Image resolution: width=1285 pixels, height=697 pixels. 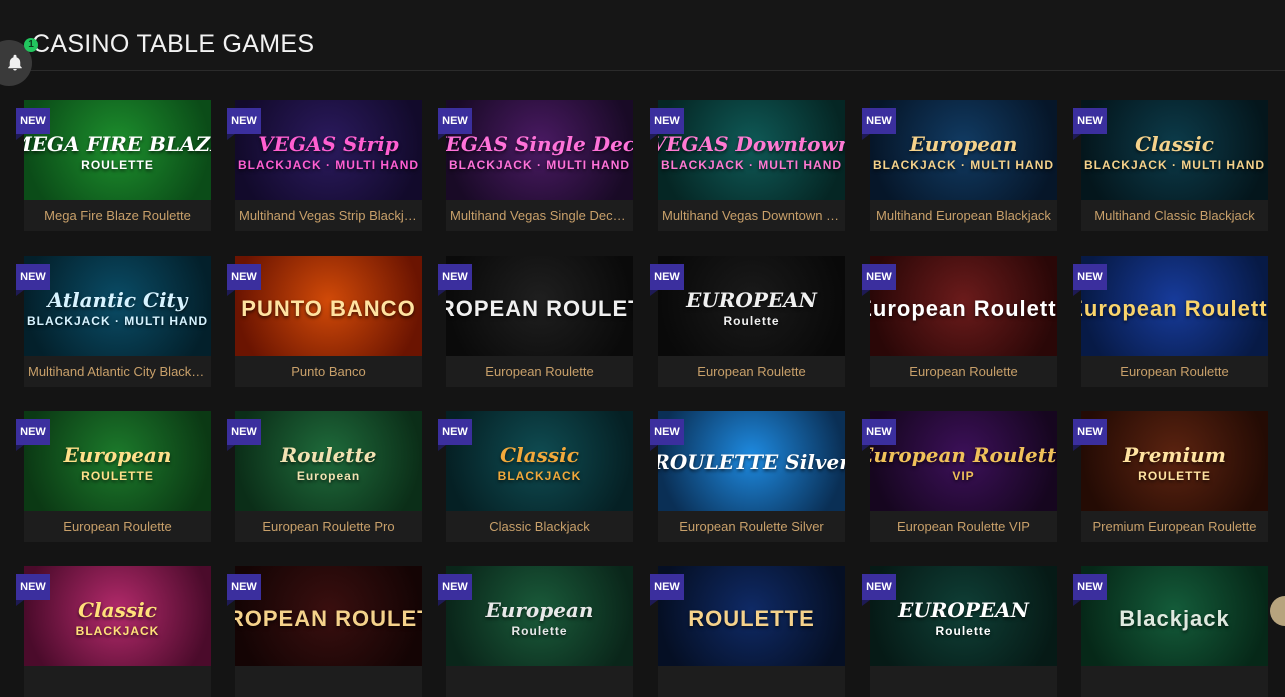 I want to click on game-title: Multihand Vegas Strip Blackjack, so click(x=328, y=215).